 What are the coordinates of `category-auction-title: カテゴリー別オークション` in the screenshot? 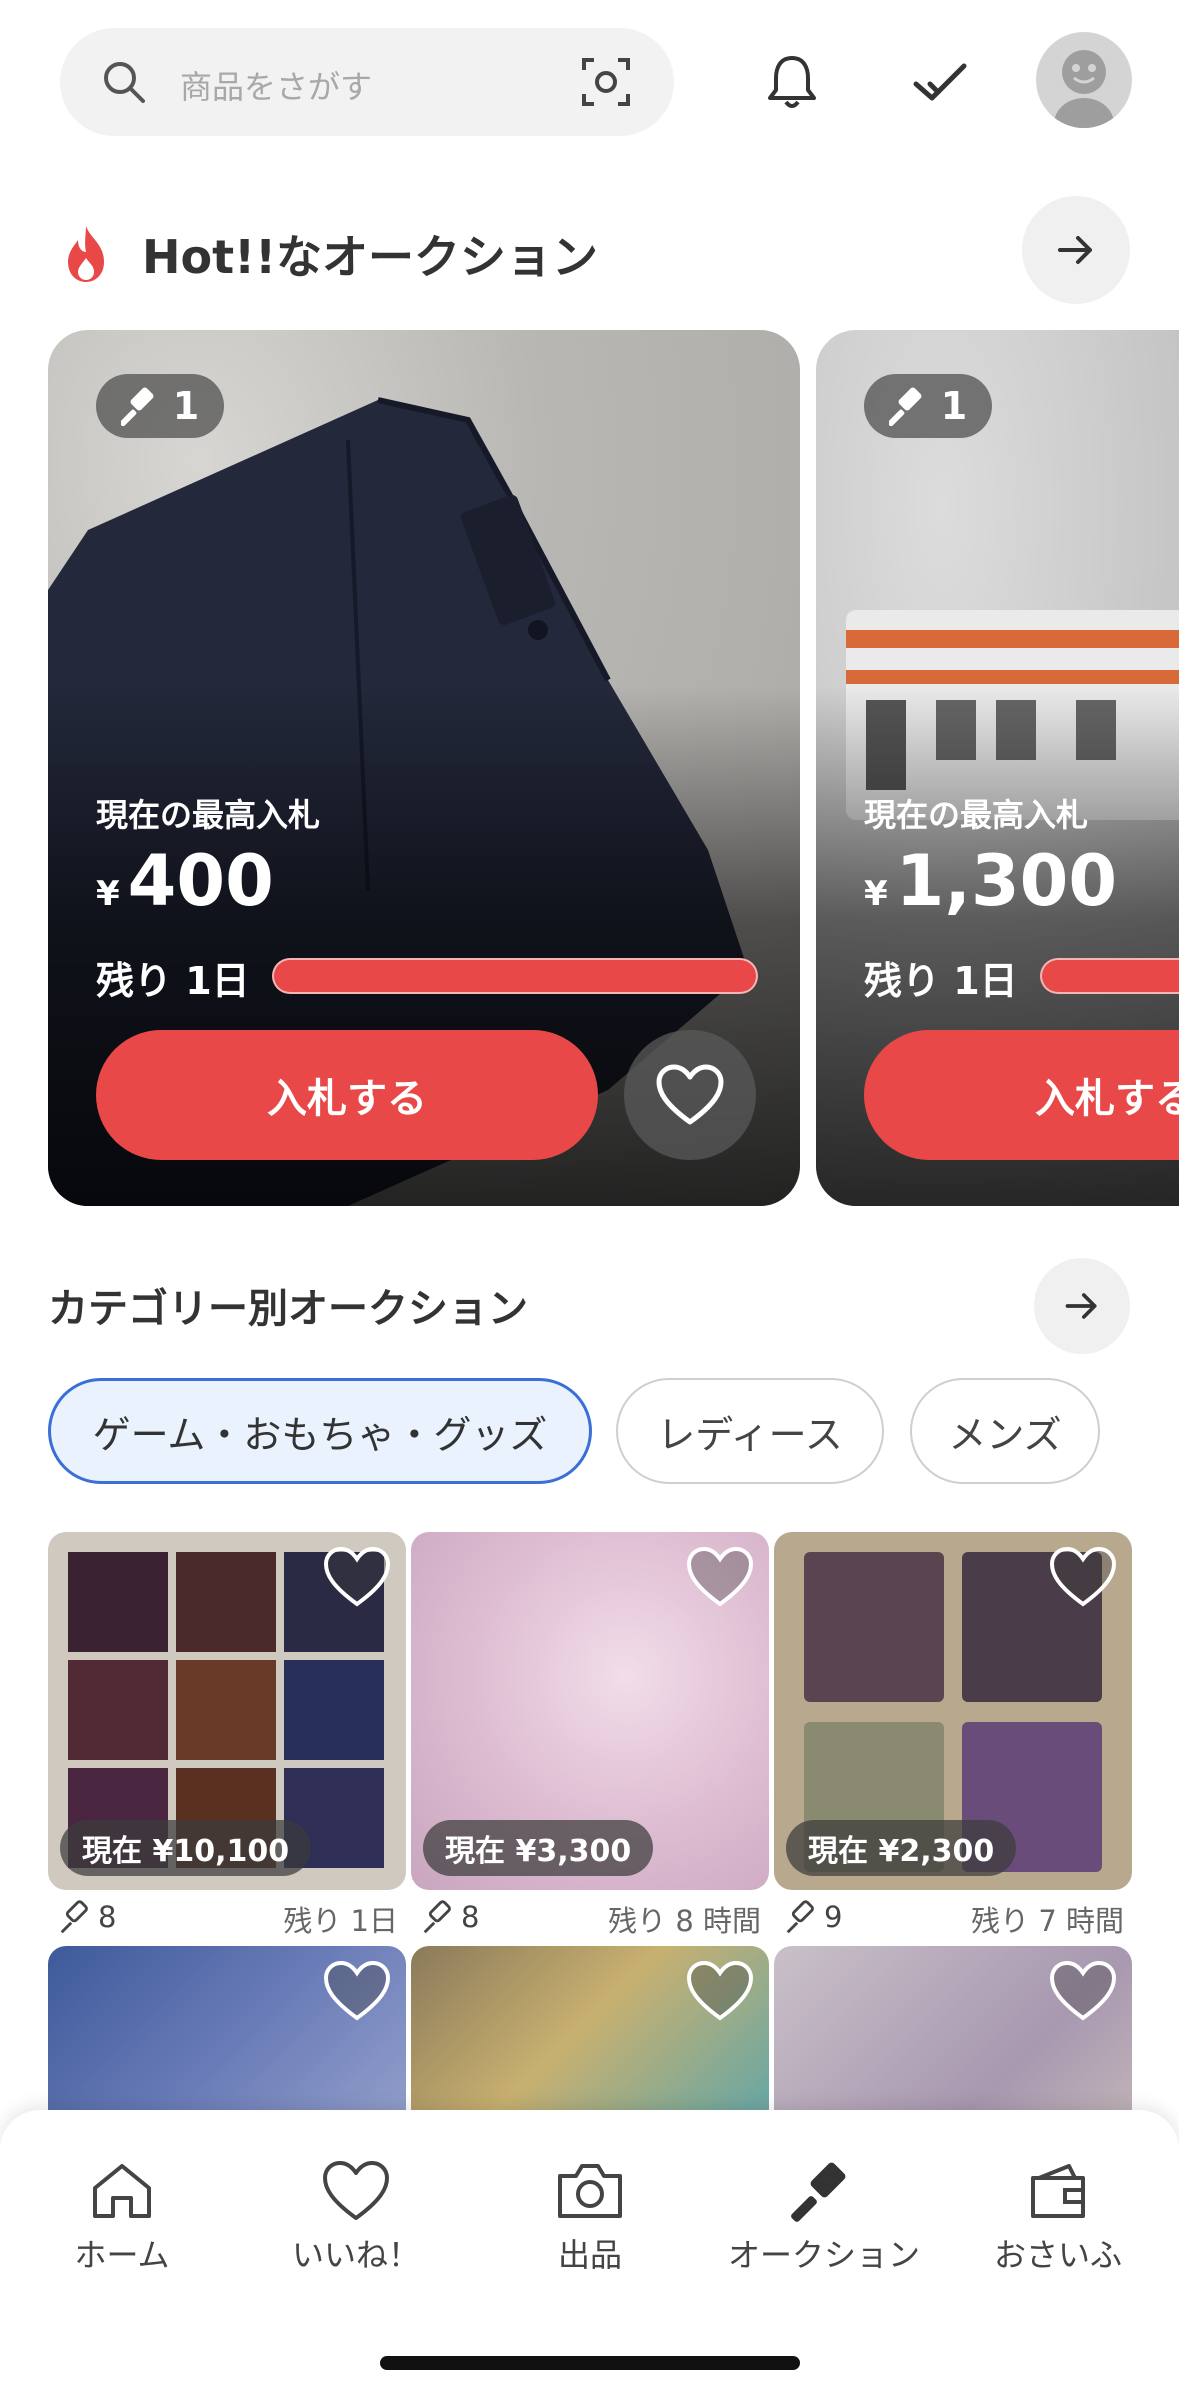 It's located at (288, 1309).